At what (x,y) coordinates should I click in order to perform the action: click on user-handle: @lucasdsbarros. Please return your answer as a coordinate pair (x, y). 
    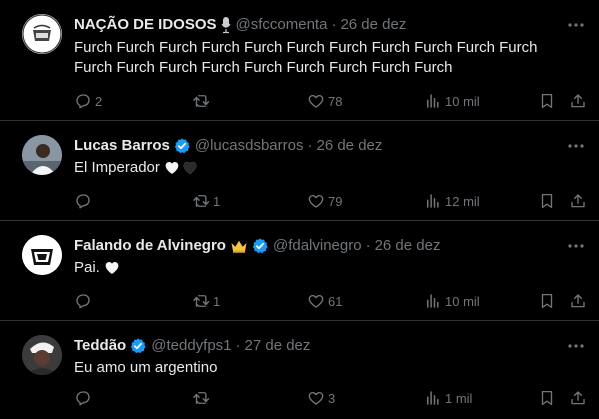
    Looking at the image, I should click on (249, 146).